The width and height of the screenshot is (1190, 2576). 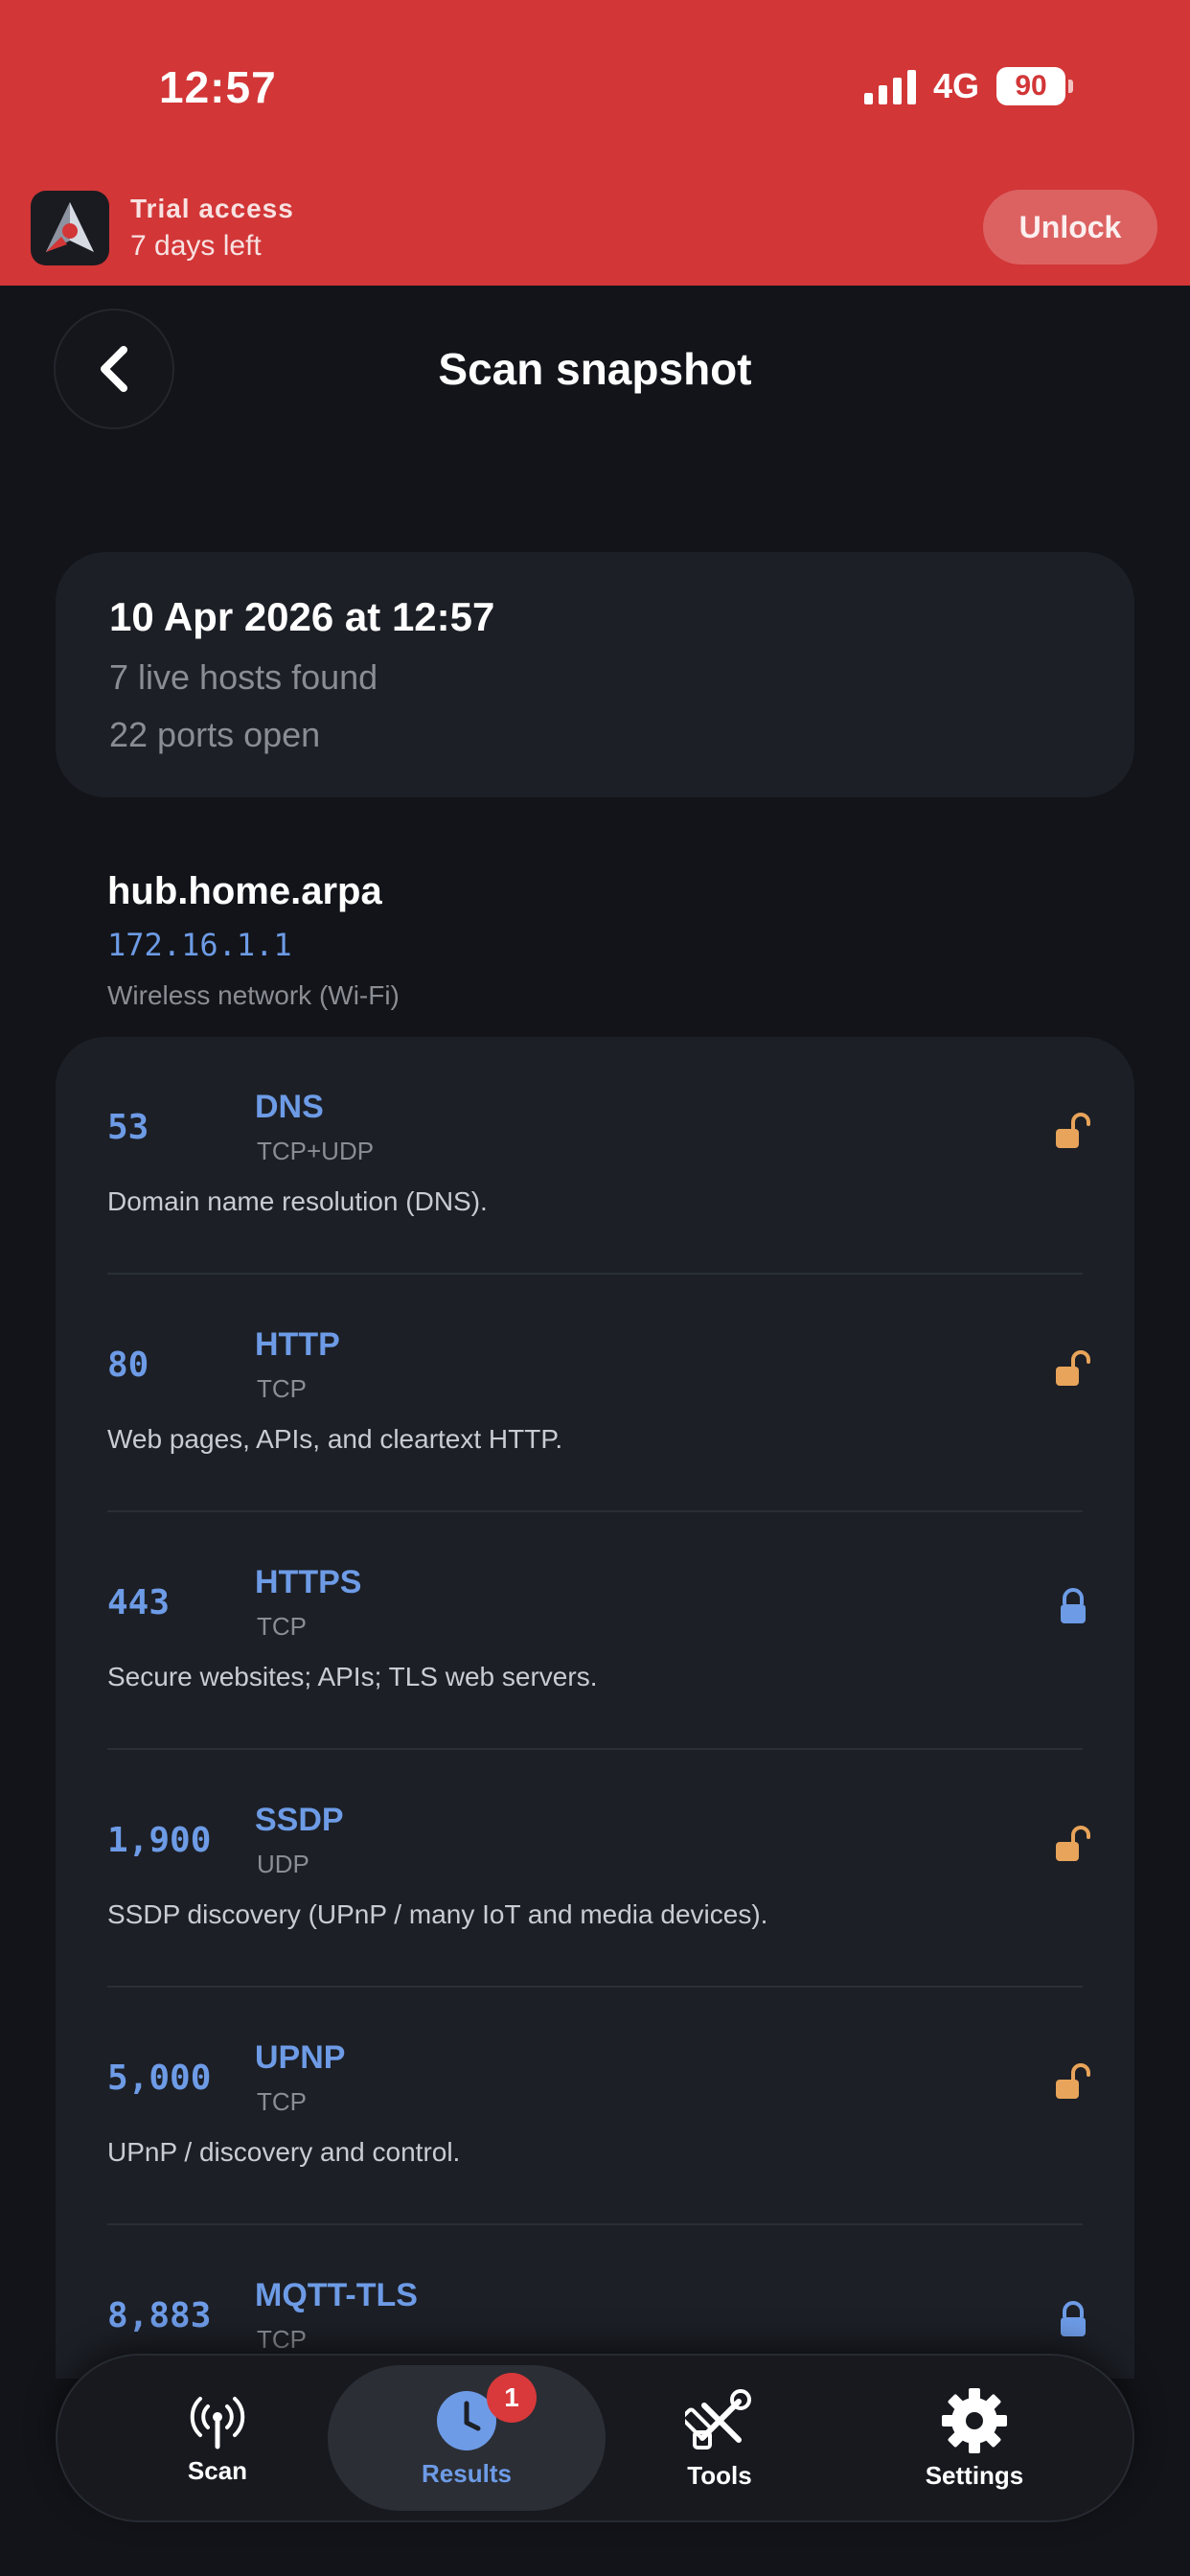 What do you see at coordinates (159, 1840) in the screenshot?
I see `port-number: 1,900` at bounding box center [159, 1840].